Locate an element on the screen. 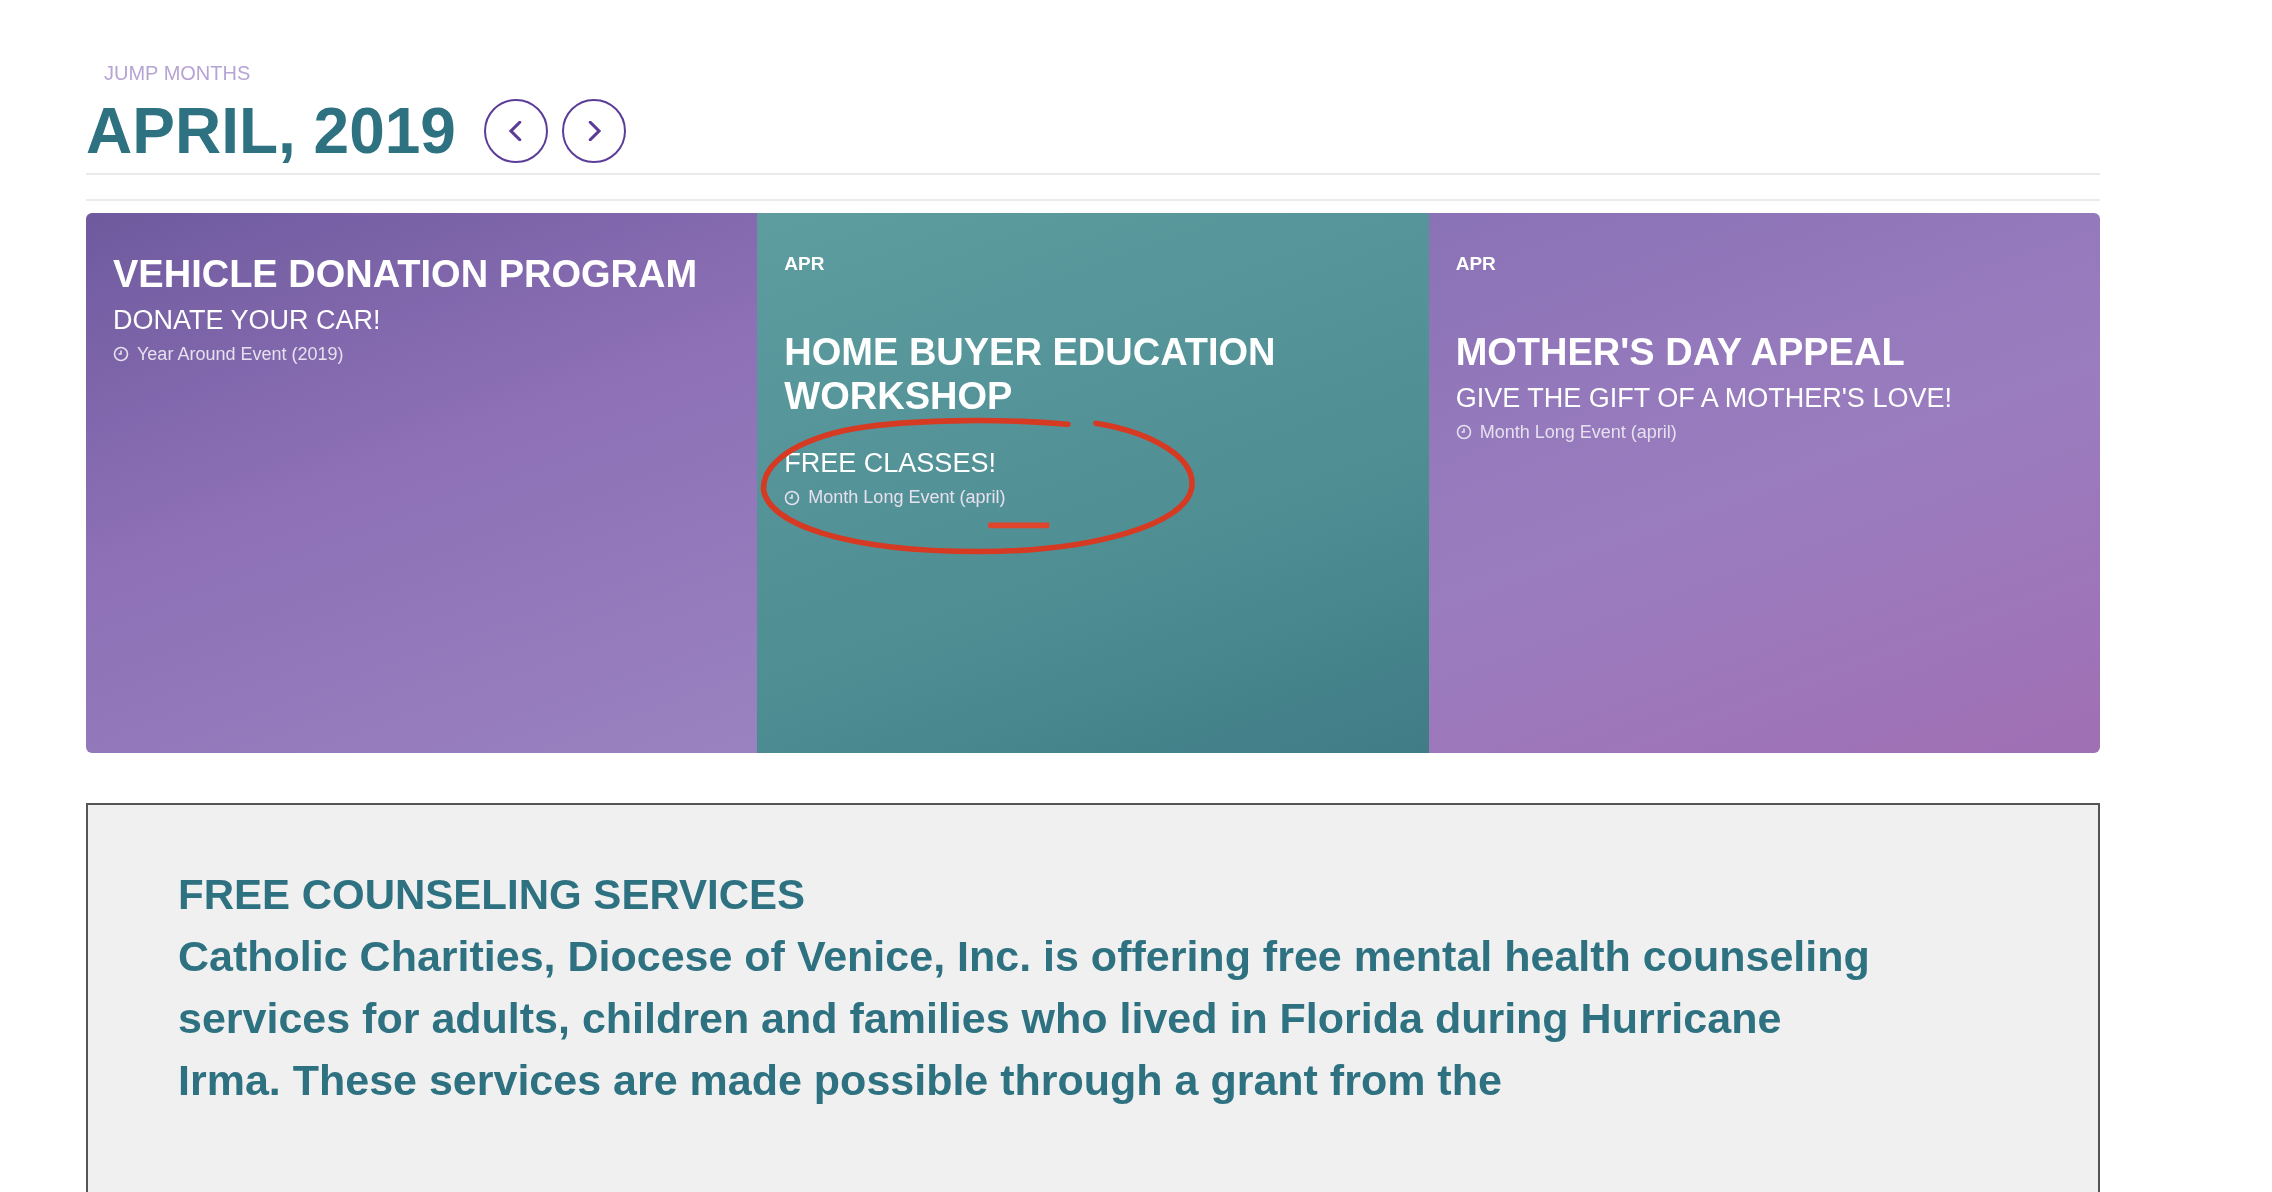 The image size is (2272, 1192). event-subtitle: DONATE YOUR CAR! is located at coordinates (247, 320).